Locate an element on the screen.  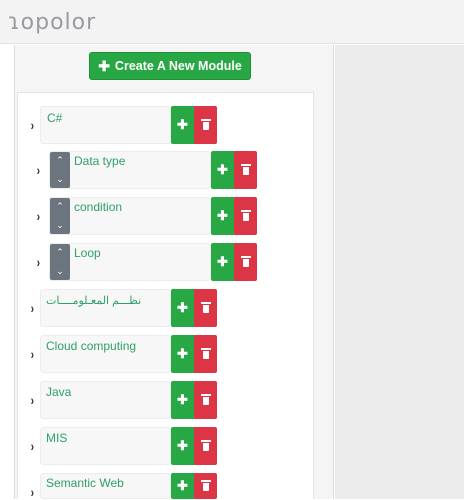
module-name: Data type is located at coordinates (99, 161).